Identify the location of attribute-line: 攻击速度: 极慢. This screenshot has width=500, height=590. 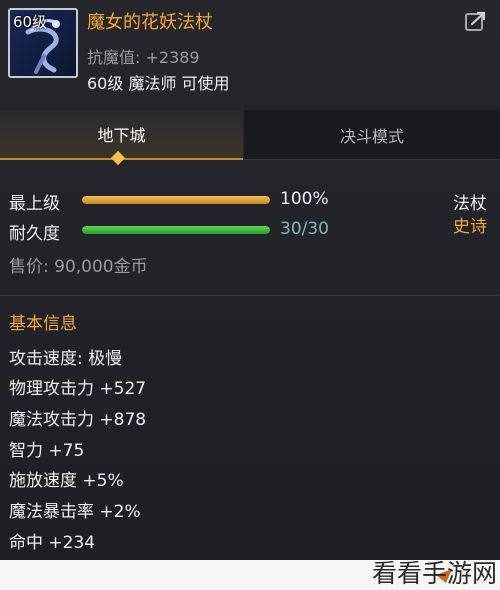
(66, 359).